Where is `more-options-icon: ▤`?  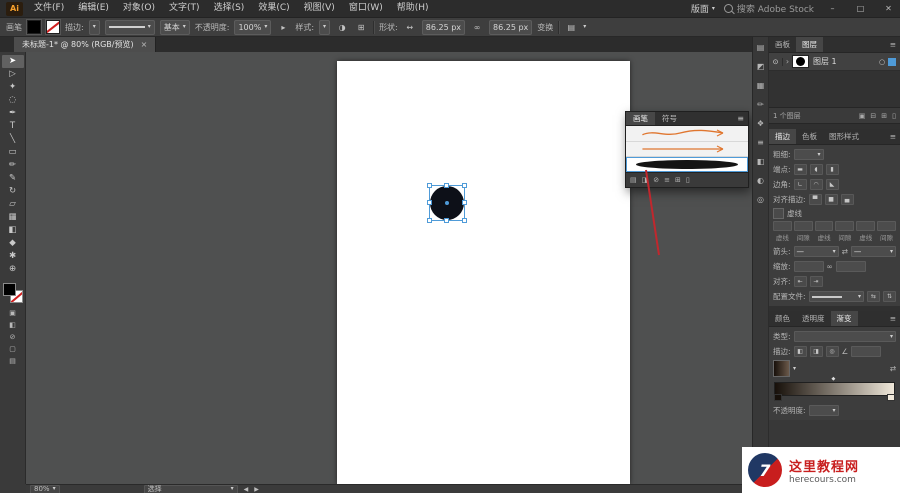 more-options-icon: ▤ is located at coordinates (571, 27).